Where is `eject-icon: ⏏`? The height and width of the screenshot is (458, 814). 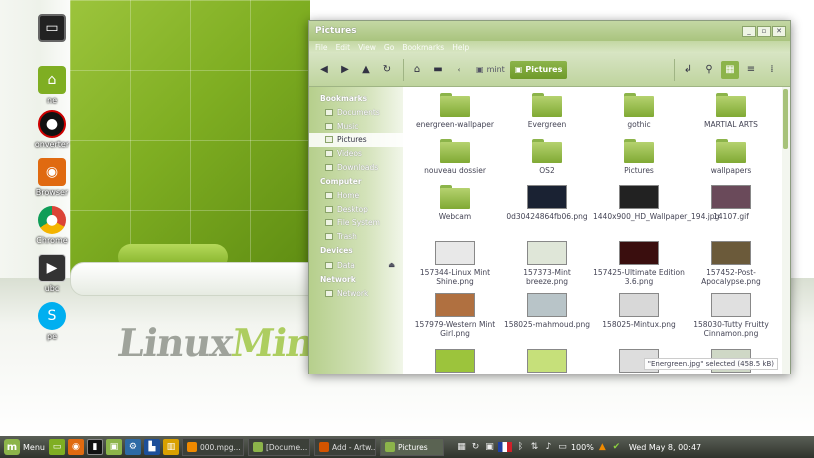 eject-icon: ⏏ is located at coordinates (391, 265).